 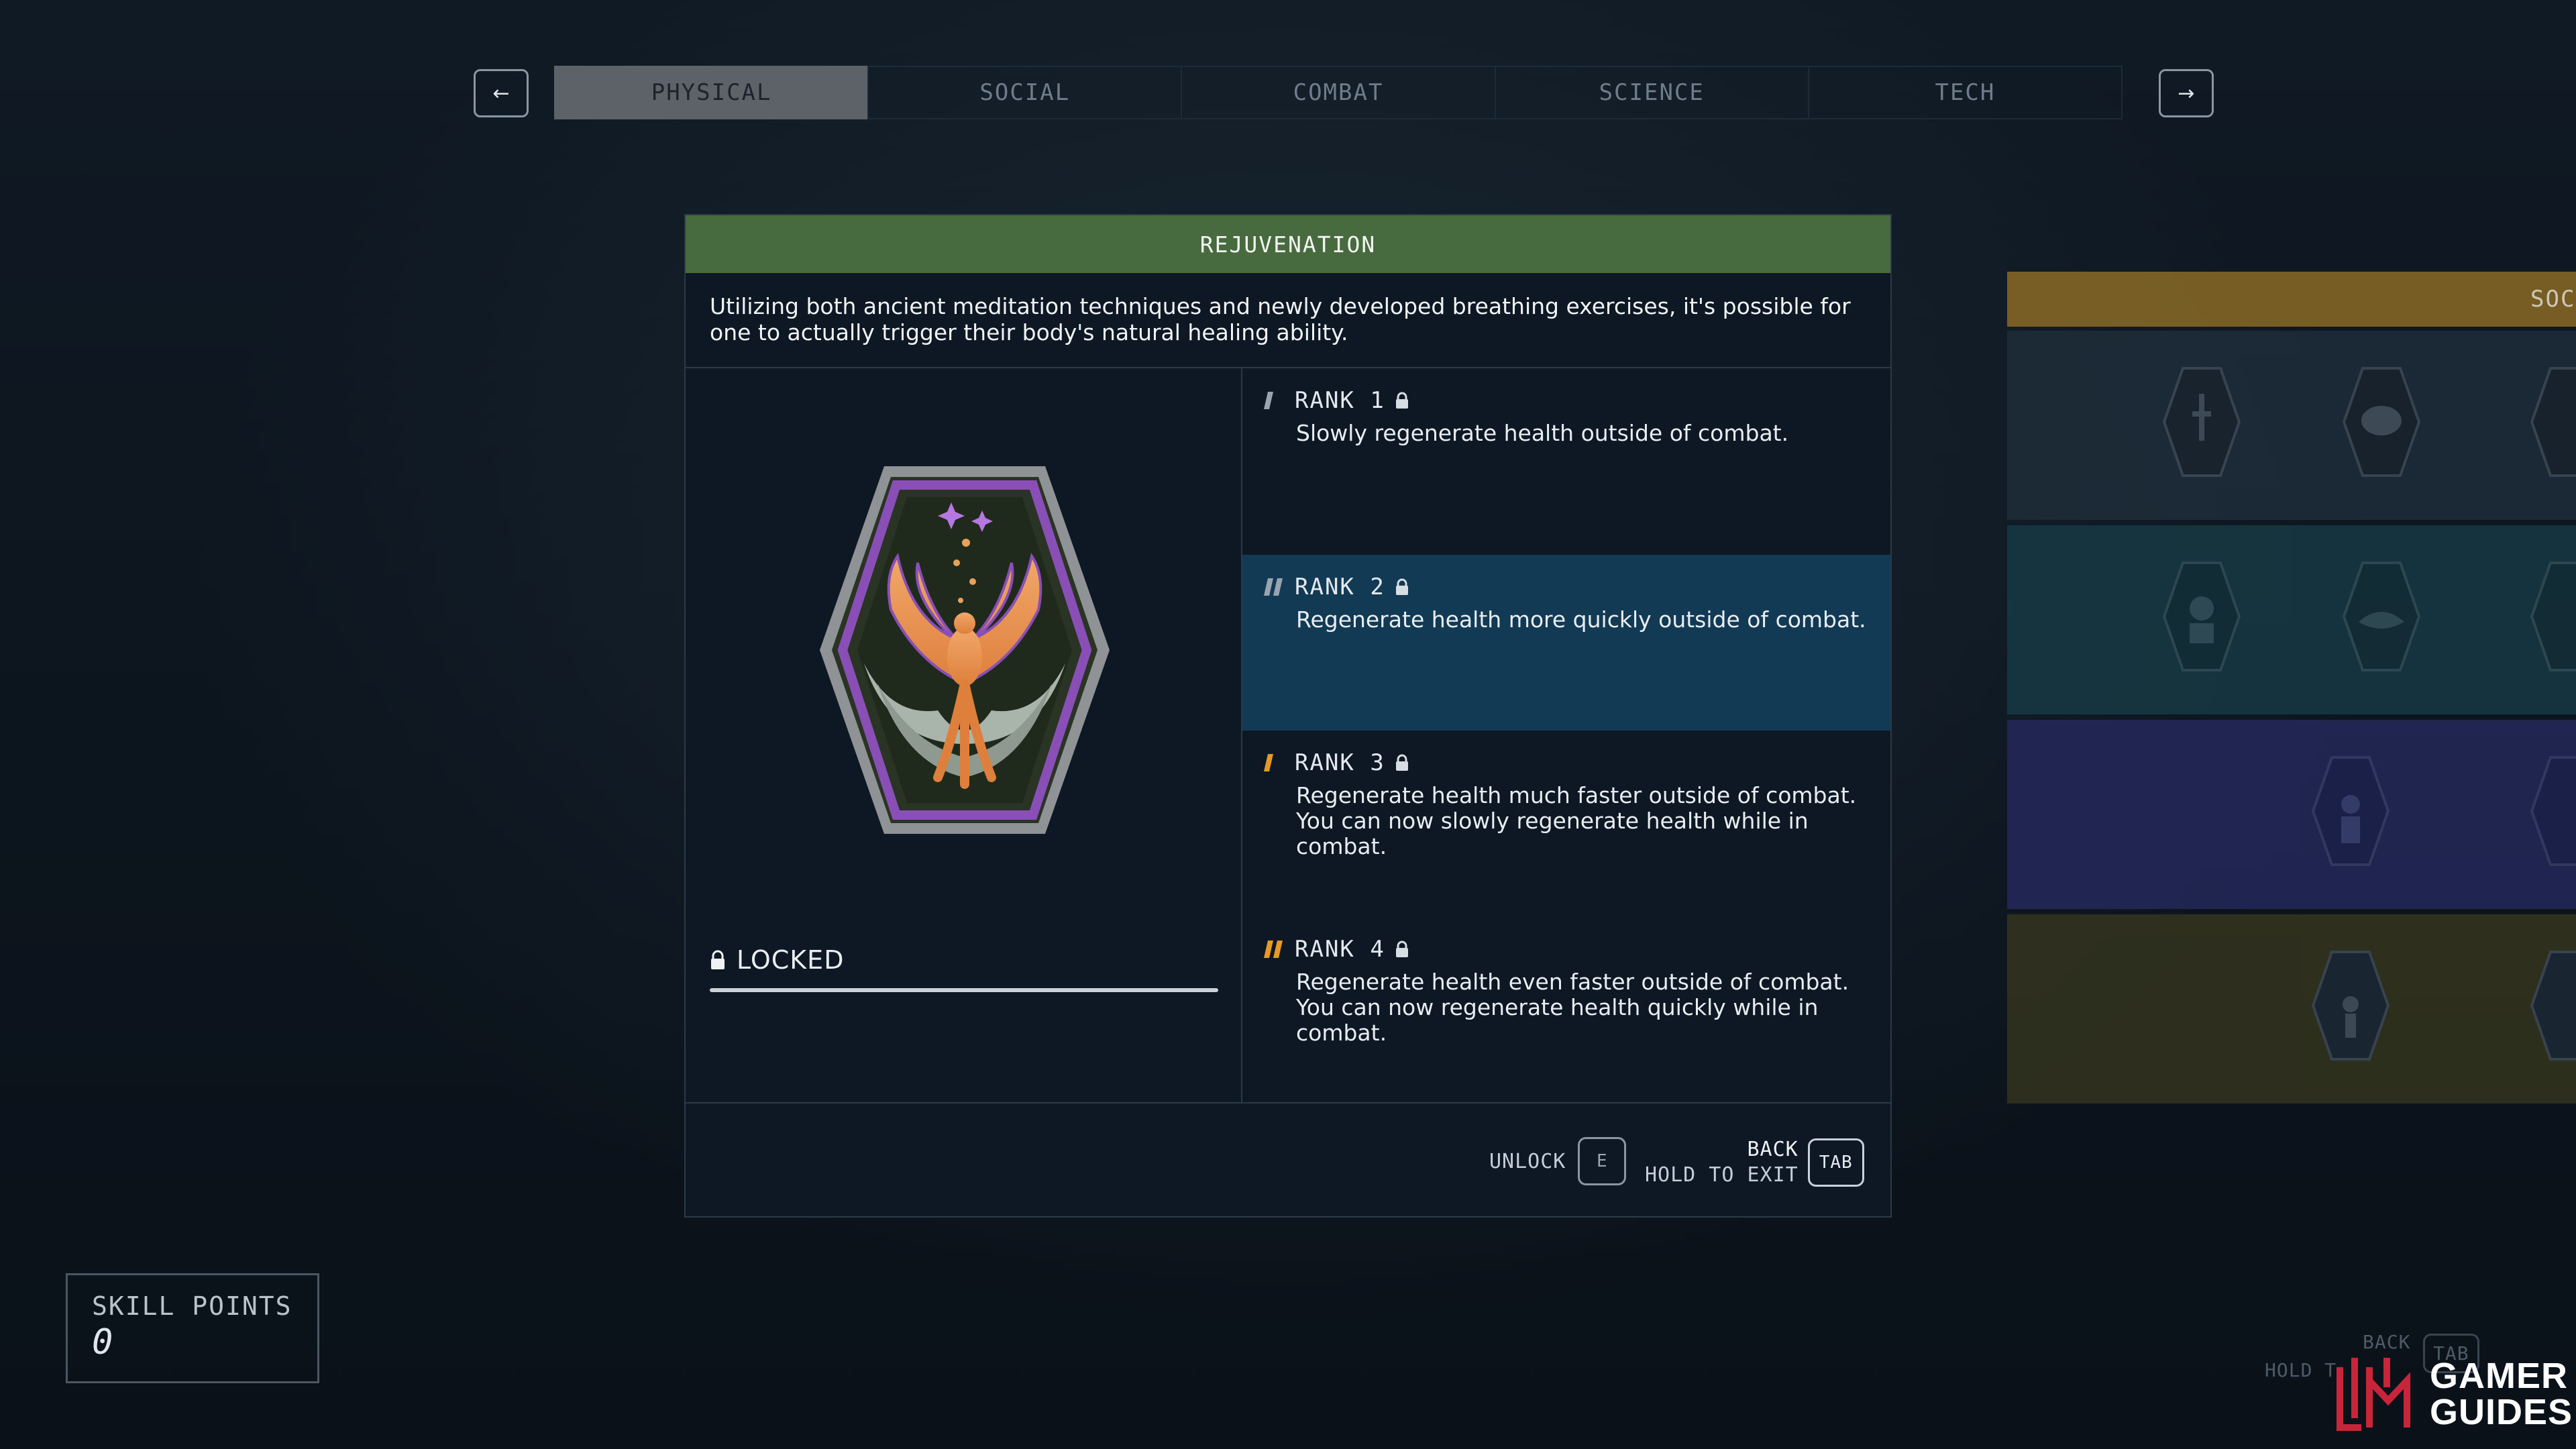 I want to click on skill-footer: UNLOCK E BACK HOLD TO EXIT TAB, so click(x=1288, y=1161).